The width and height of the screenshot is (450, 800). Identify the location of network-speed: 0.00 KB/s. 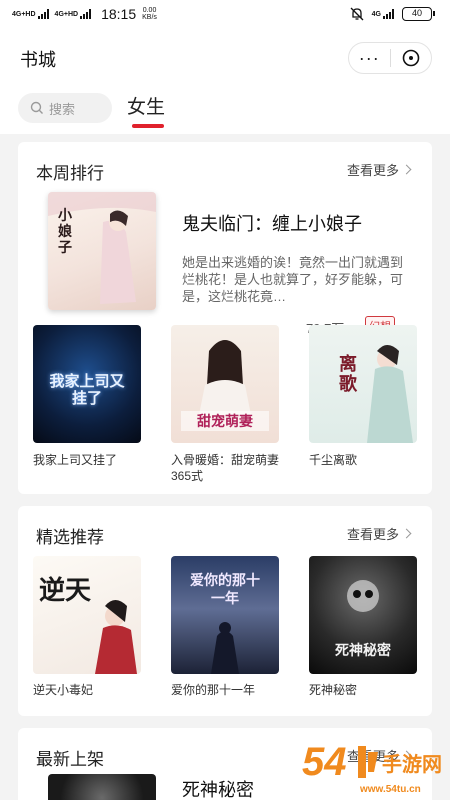
(149, 14).